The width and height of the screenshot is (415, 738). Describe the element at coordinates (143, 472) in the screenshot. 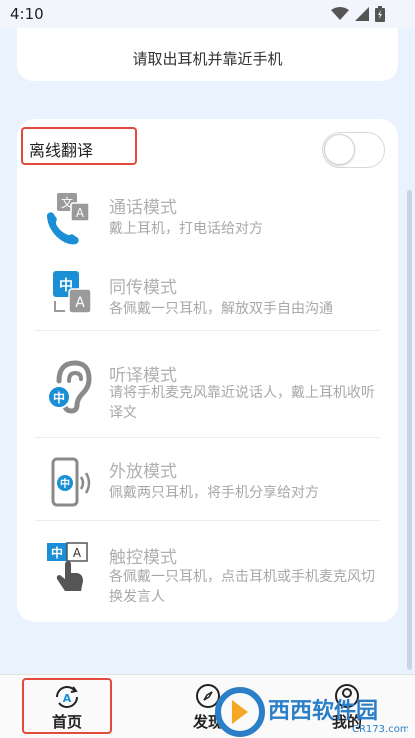

I see `mode-speaker-title: 外放模式` at that location.